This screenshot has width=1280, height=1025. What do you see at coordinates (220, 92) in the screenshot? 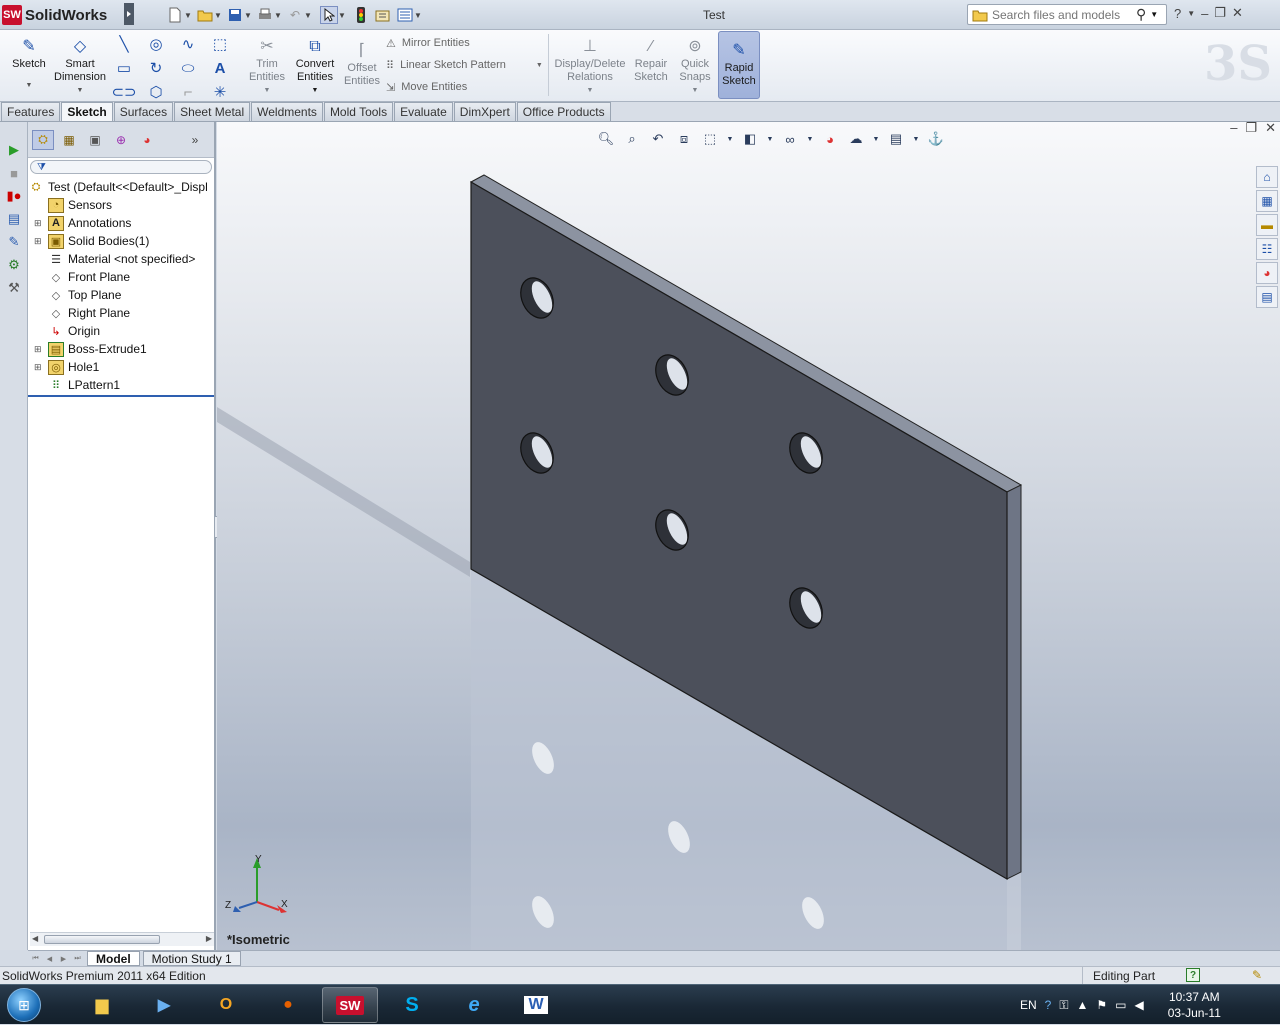
I see `point-icon: ✳` at bounding box center [220, 92].